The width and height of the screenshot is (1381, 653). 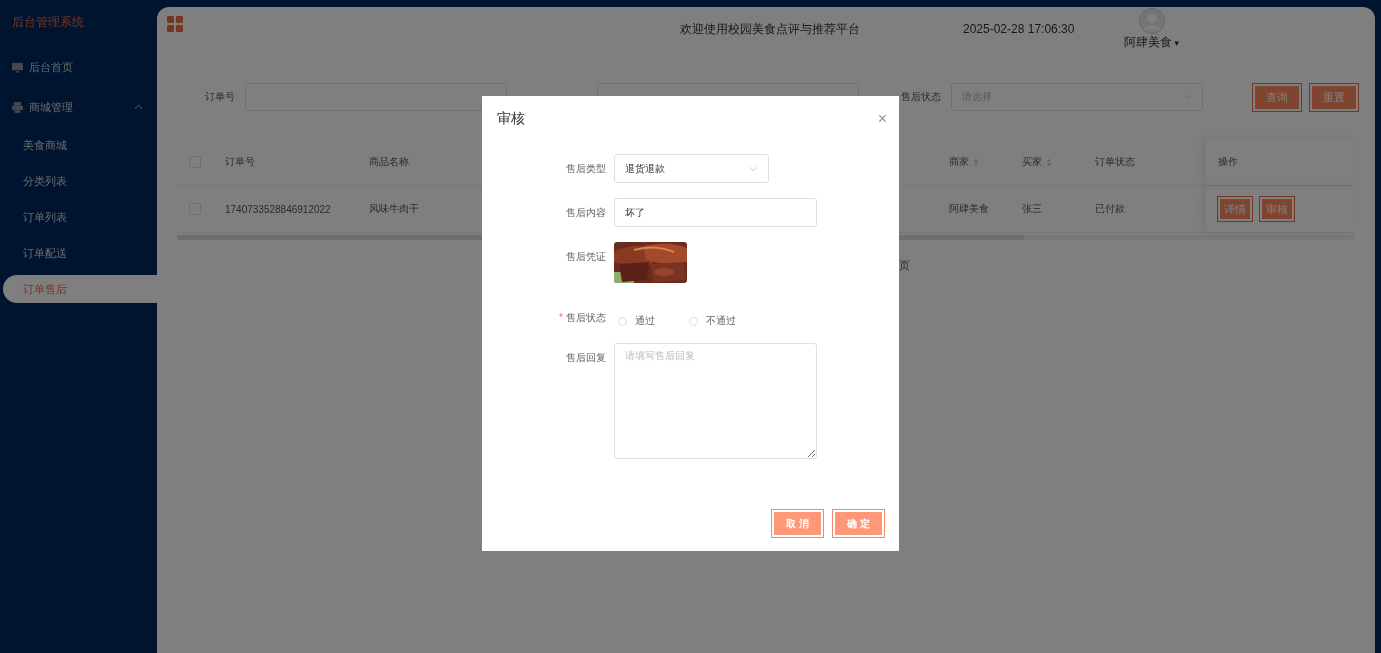 I want to click on radio-option: 通过, so click(x=636, y=321).